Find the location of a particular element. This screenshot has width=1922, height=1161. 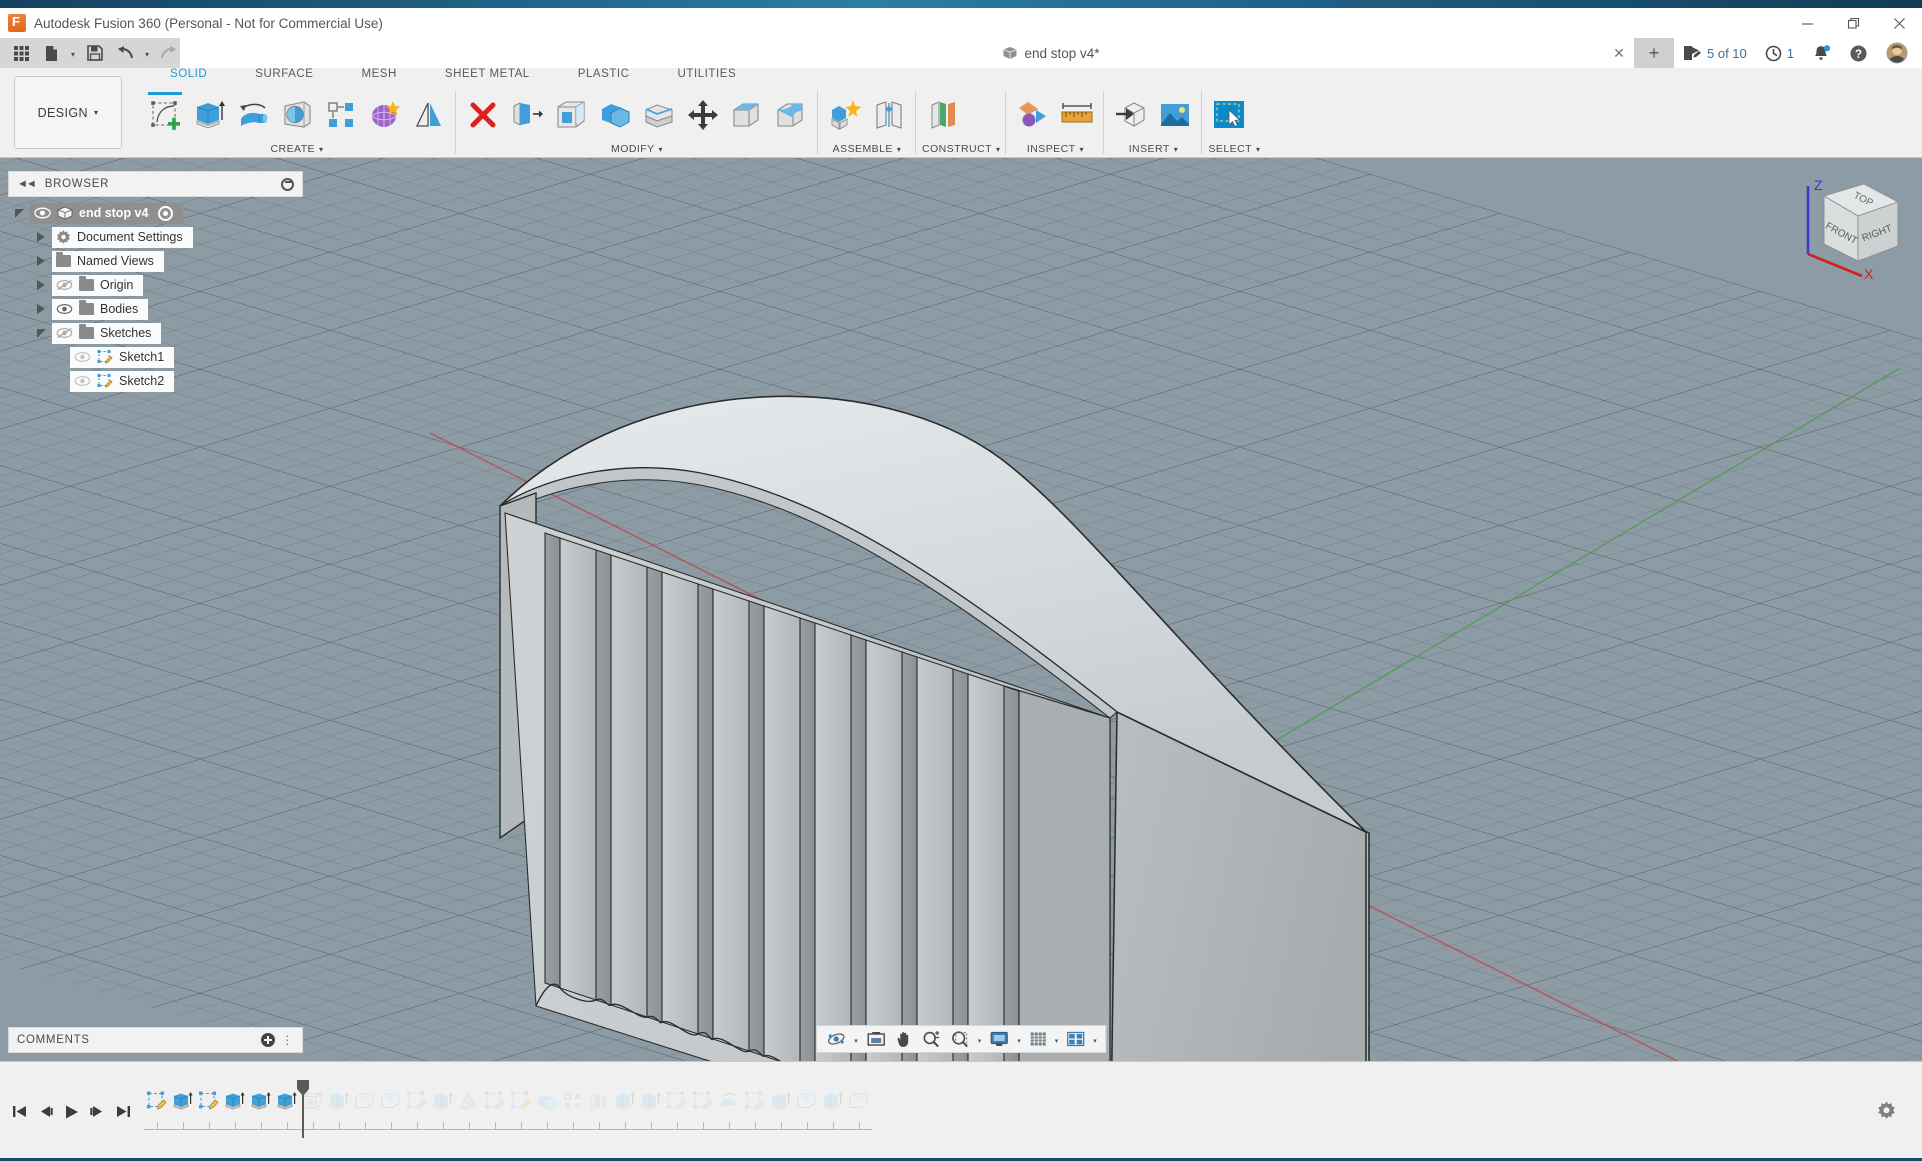

timeline-feature-mirror-icon is located at coordinates (469, 1101).